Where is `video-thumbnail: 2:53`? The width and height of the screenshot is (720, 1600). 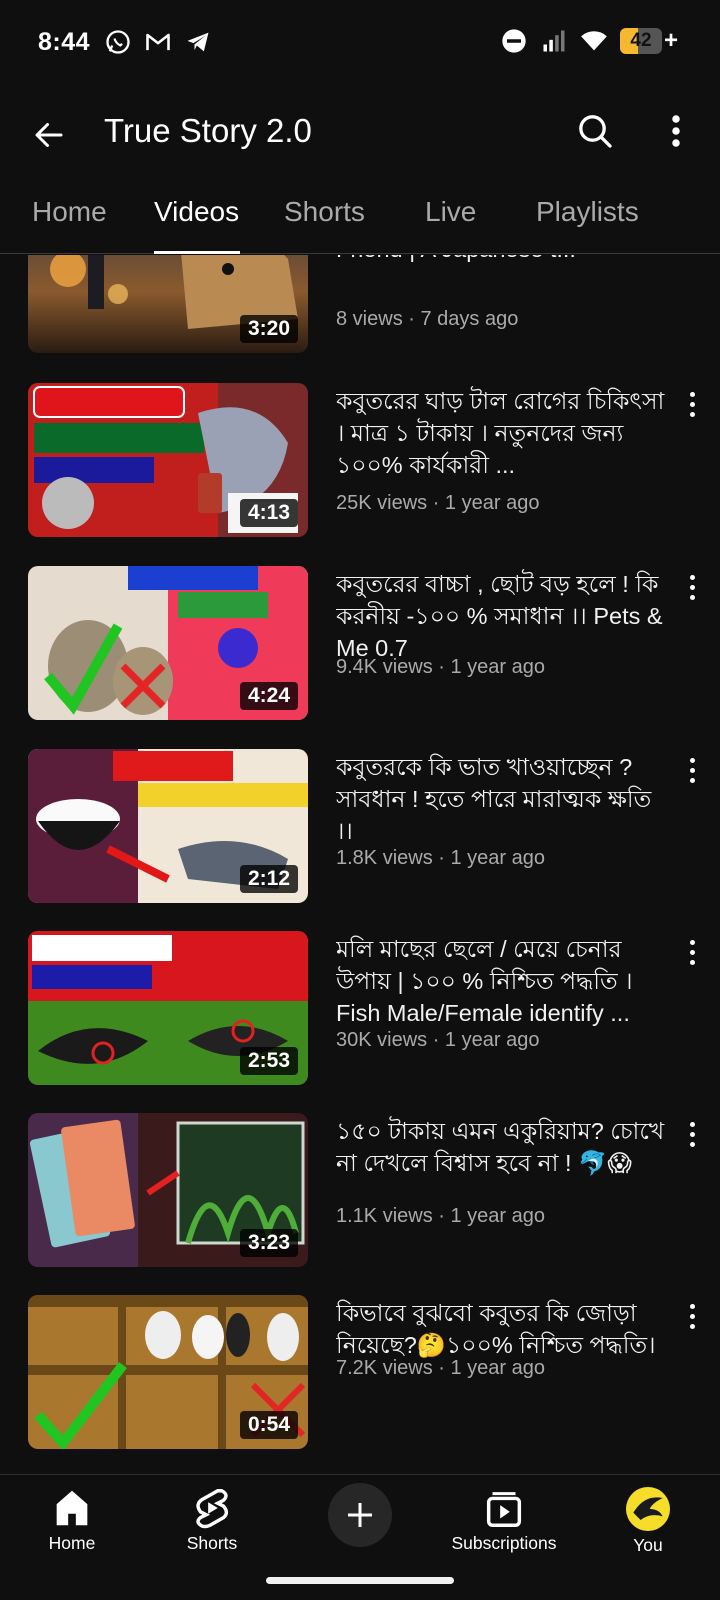 video-thumbnail: 2:53 is located at coordinates (168, 1008).